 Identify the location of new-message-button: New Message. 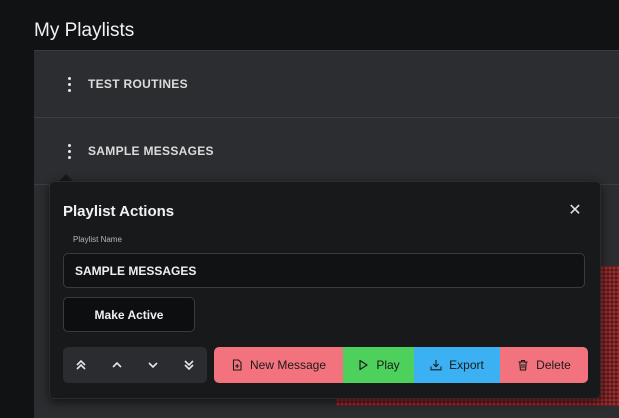
(278, 365).